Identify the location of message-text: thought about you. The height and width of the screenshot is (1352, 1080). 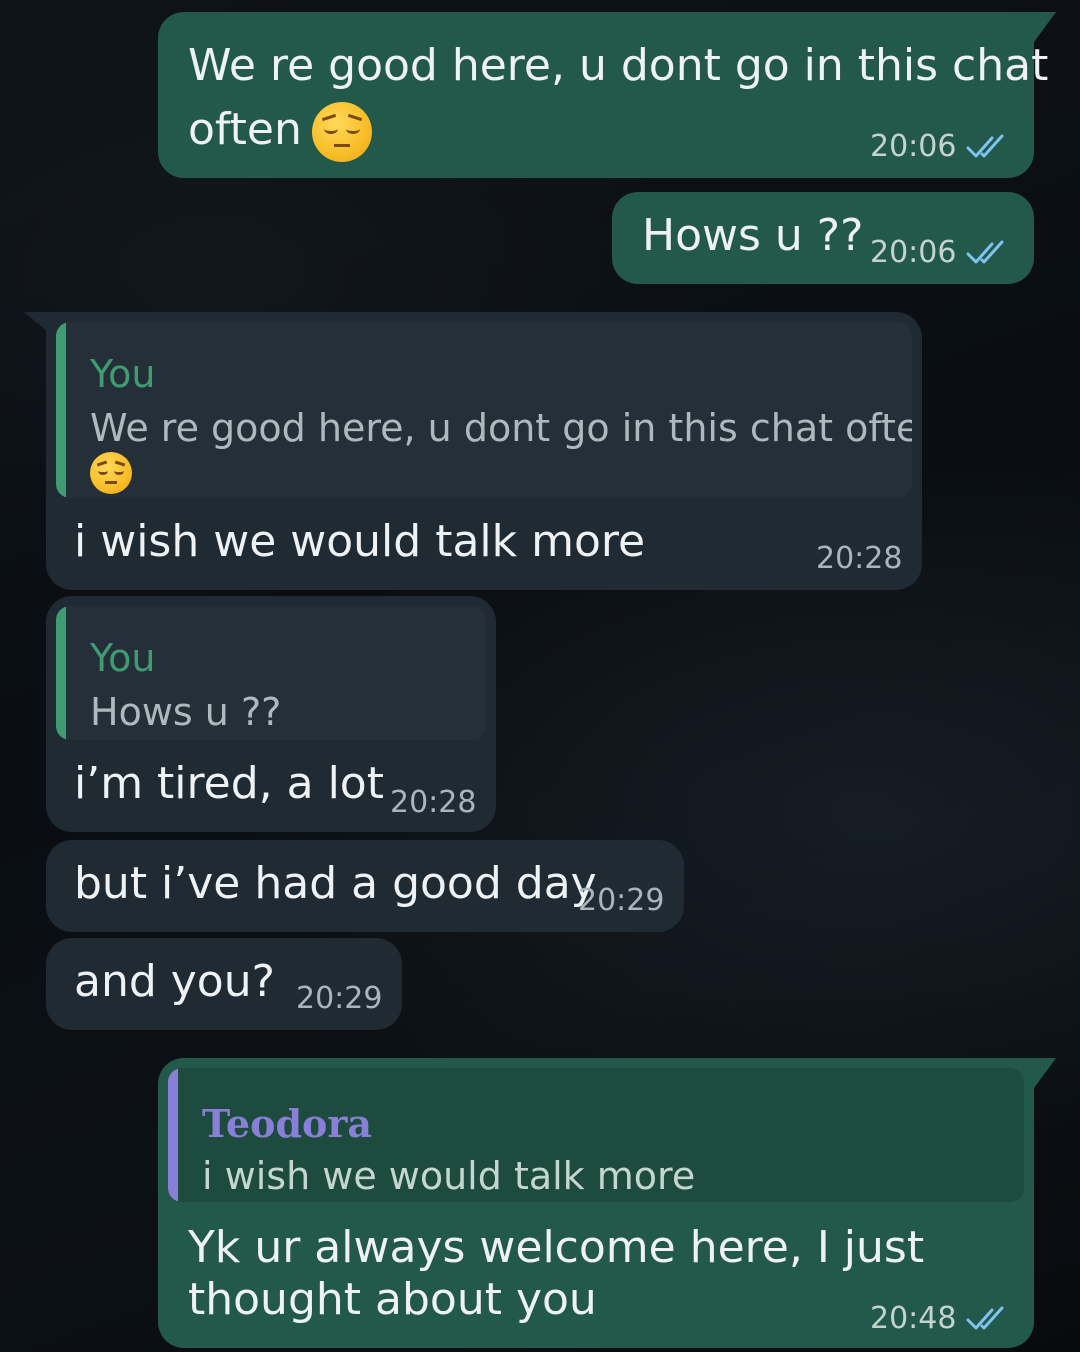
(392, 1299).